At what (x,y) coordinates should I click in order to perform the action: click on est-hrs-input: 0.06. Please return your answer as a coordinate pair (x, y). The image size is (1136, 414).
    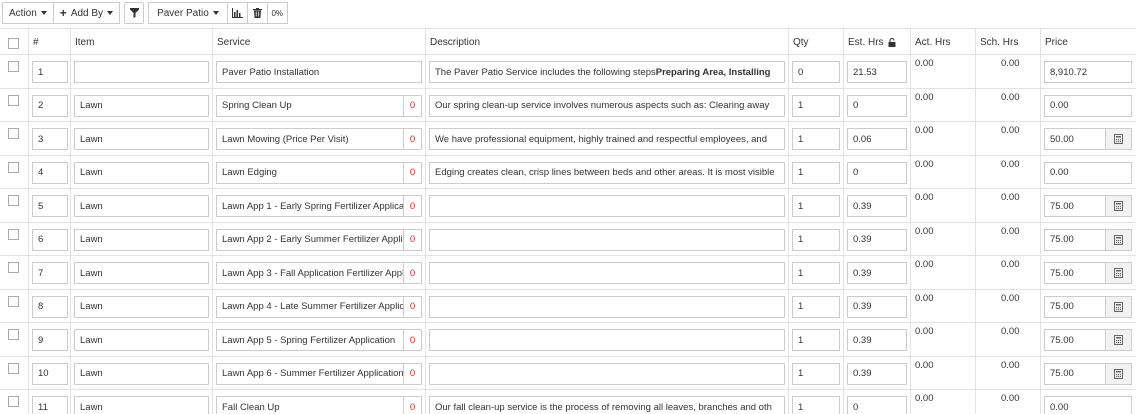
    Looking at the image, I should click on (877, 139).